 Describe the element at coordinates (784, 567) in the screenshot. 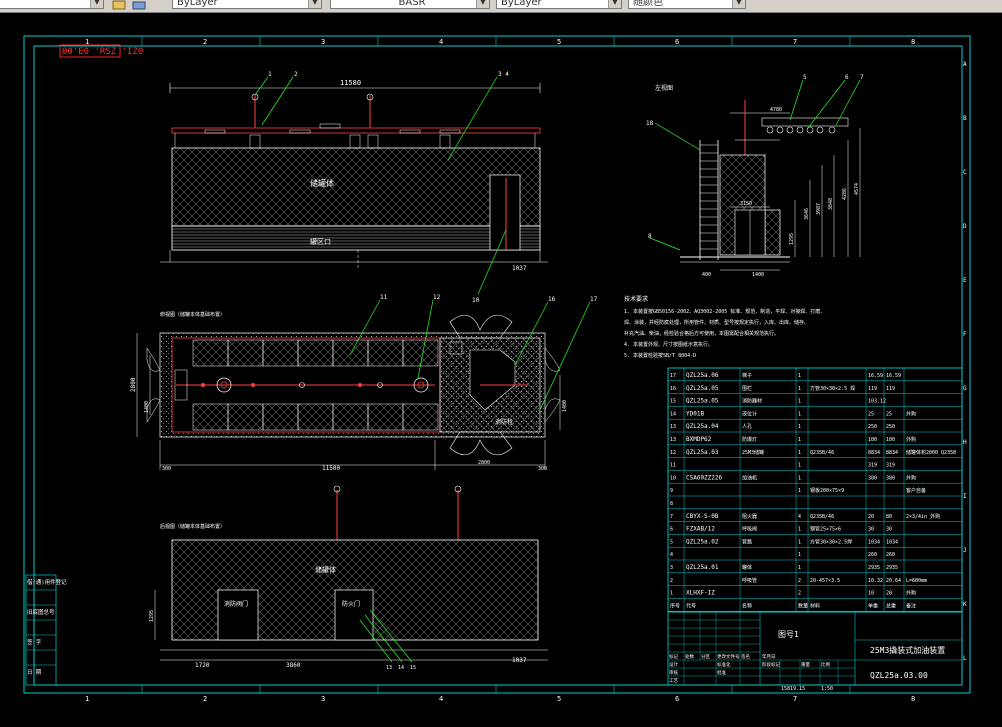

I see `bom-row: 3 QZL25a.01 罐体 1 2935 2935` at that location.